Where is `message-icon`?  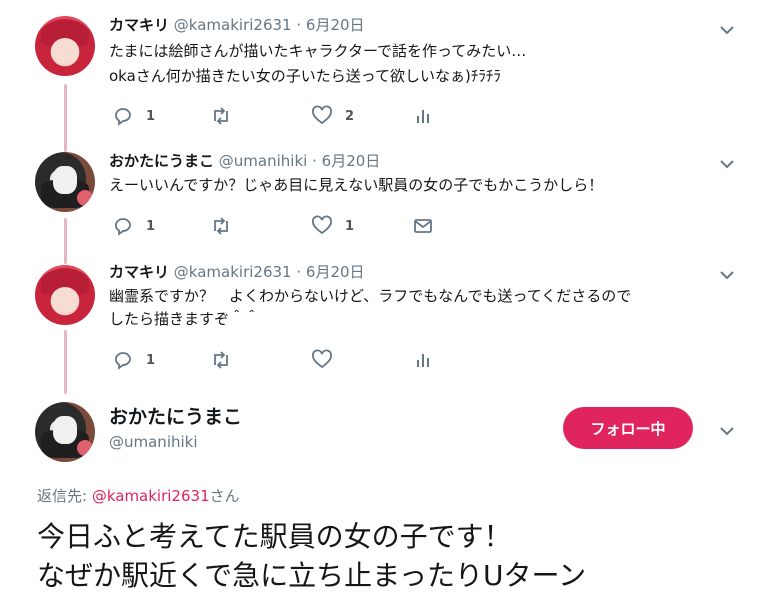
message-icon is located at coordinates (423, 226).